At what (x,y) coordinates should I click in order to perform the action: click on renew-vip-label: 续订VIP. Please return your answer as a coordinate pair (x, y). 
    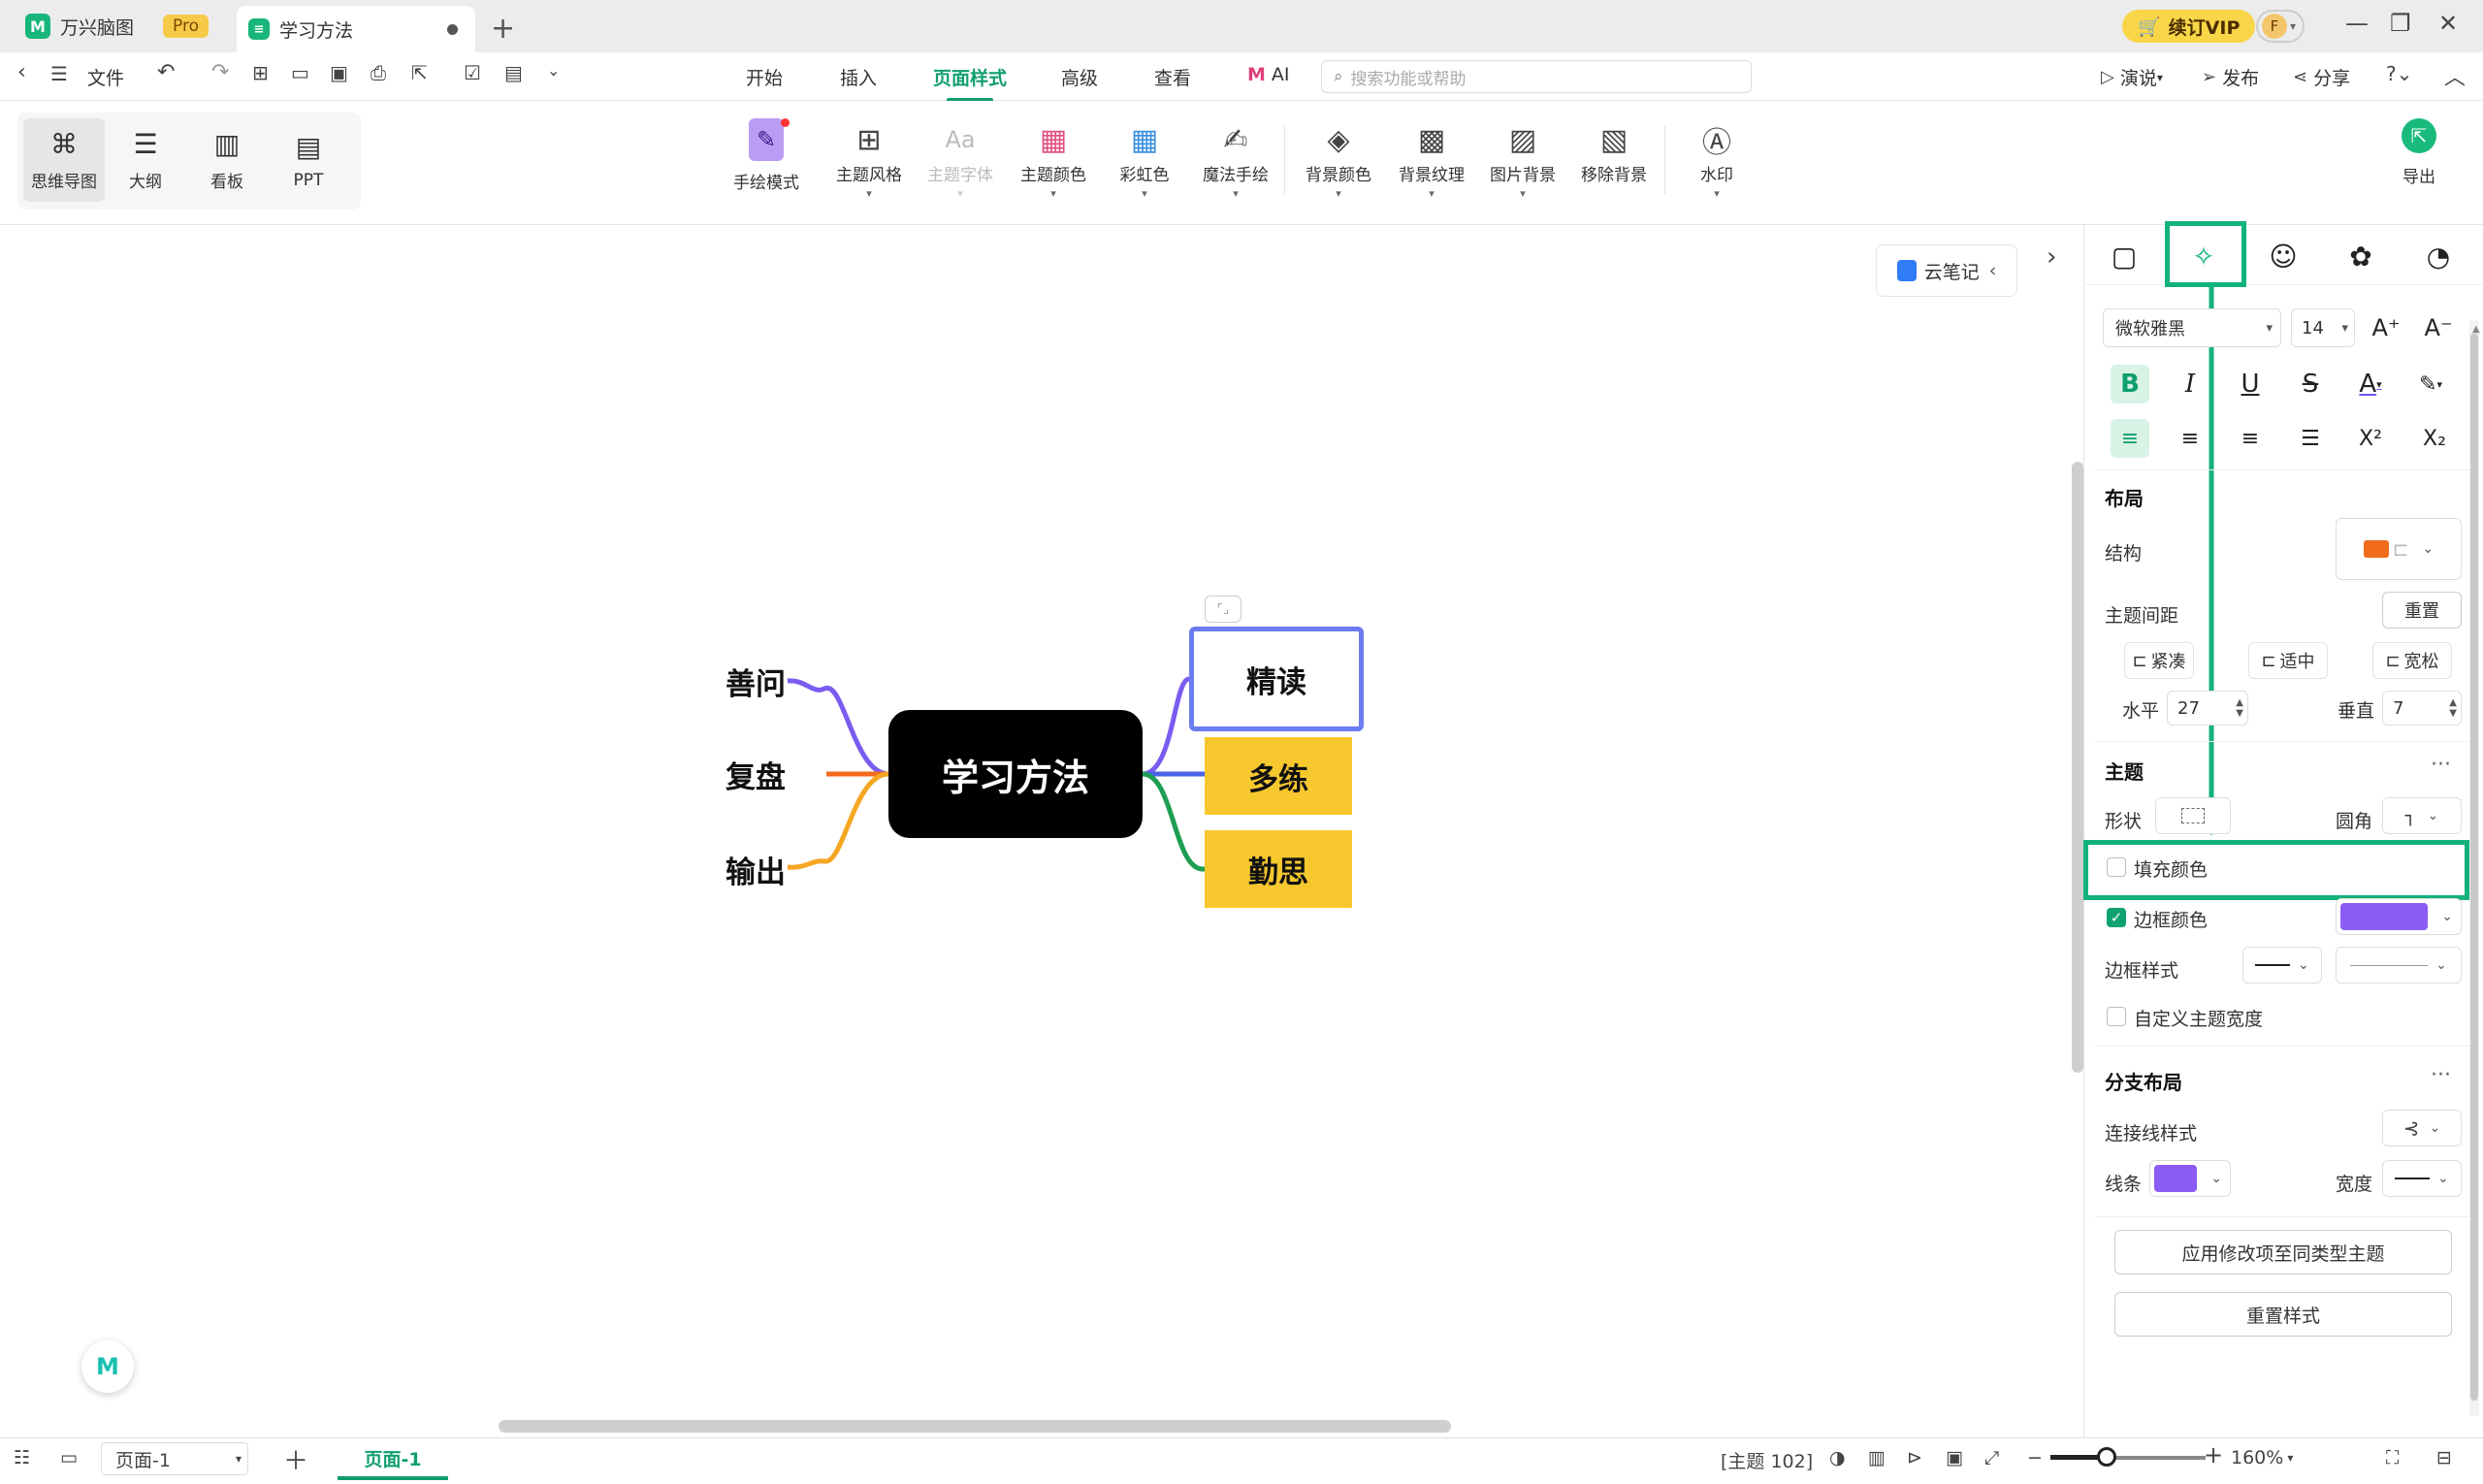
    Looking at the image, I should click on (2205, 28).